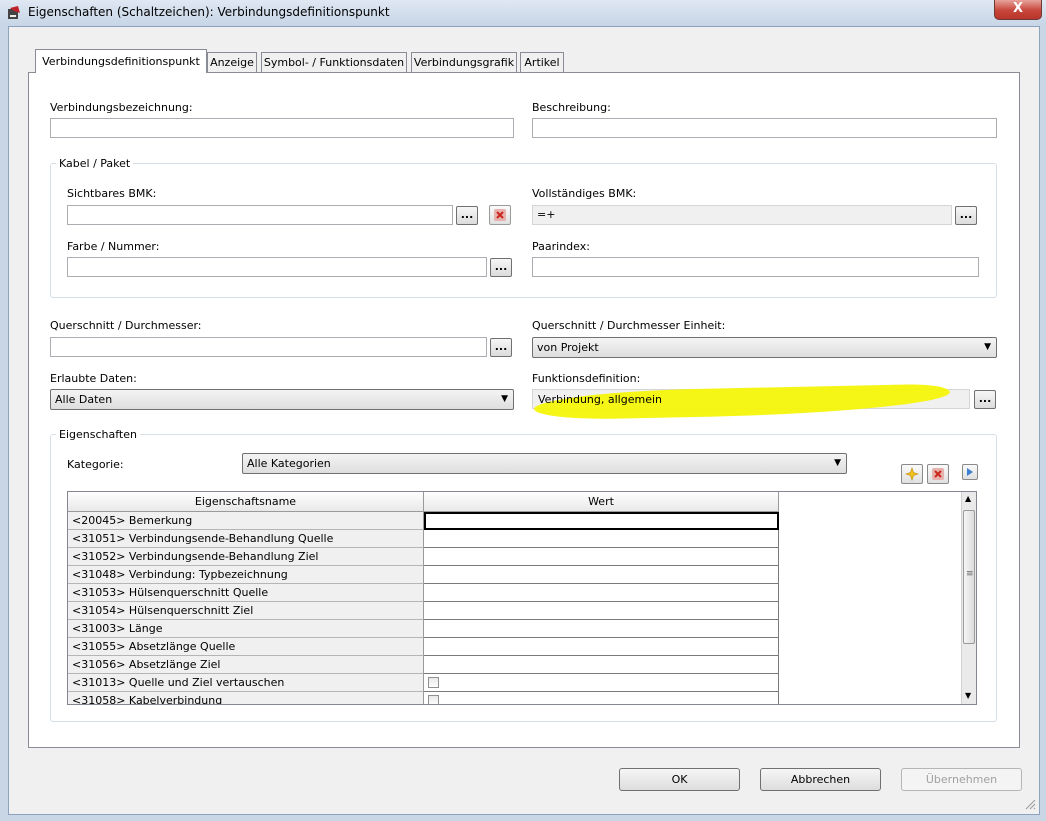 This screenshot has width=1046, height=821. I want to click on beschreibung-label: Beschreibung:, so click(571, 107).